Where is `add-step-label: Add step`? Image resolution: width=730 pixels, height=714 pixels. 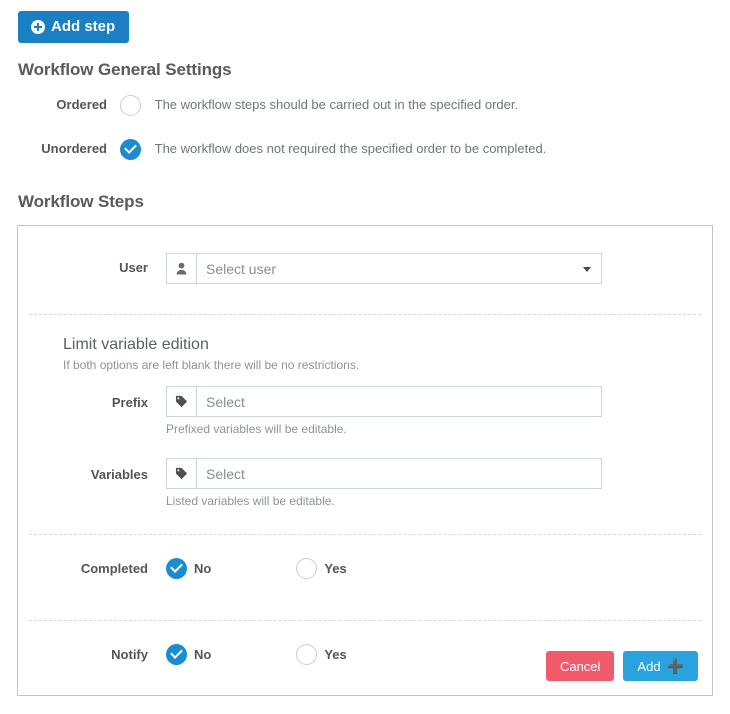
add-step-label: Add step is located at coordinates (83, 26).